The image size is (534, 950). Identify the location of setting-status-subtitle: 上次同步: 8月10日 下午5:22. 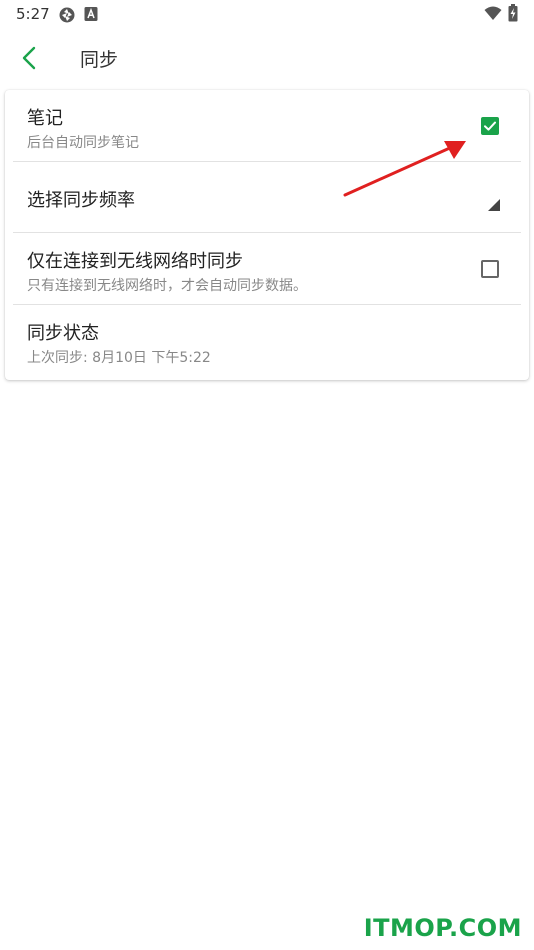
(119, 358).